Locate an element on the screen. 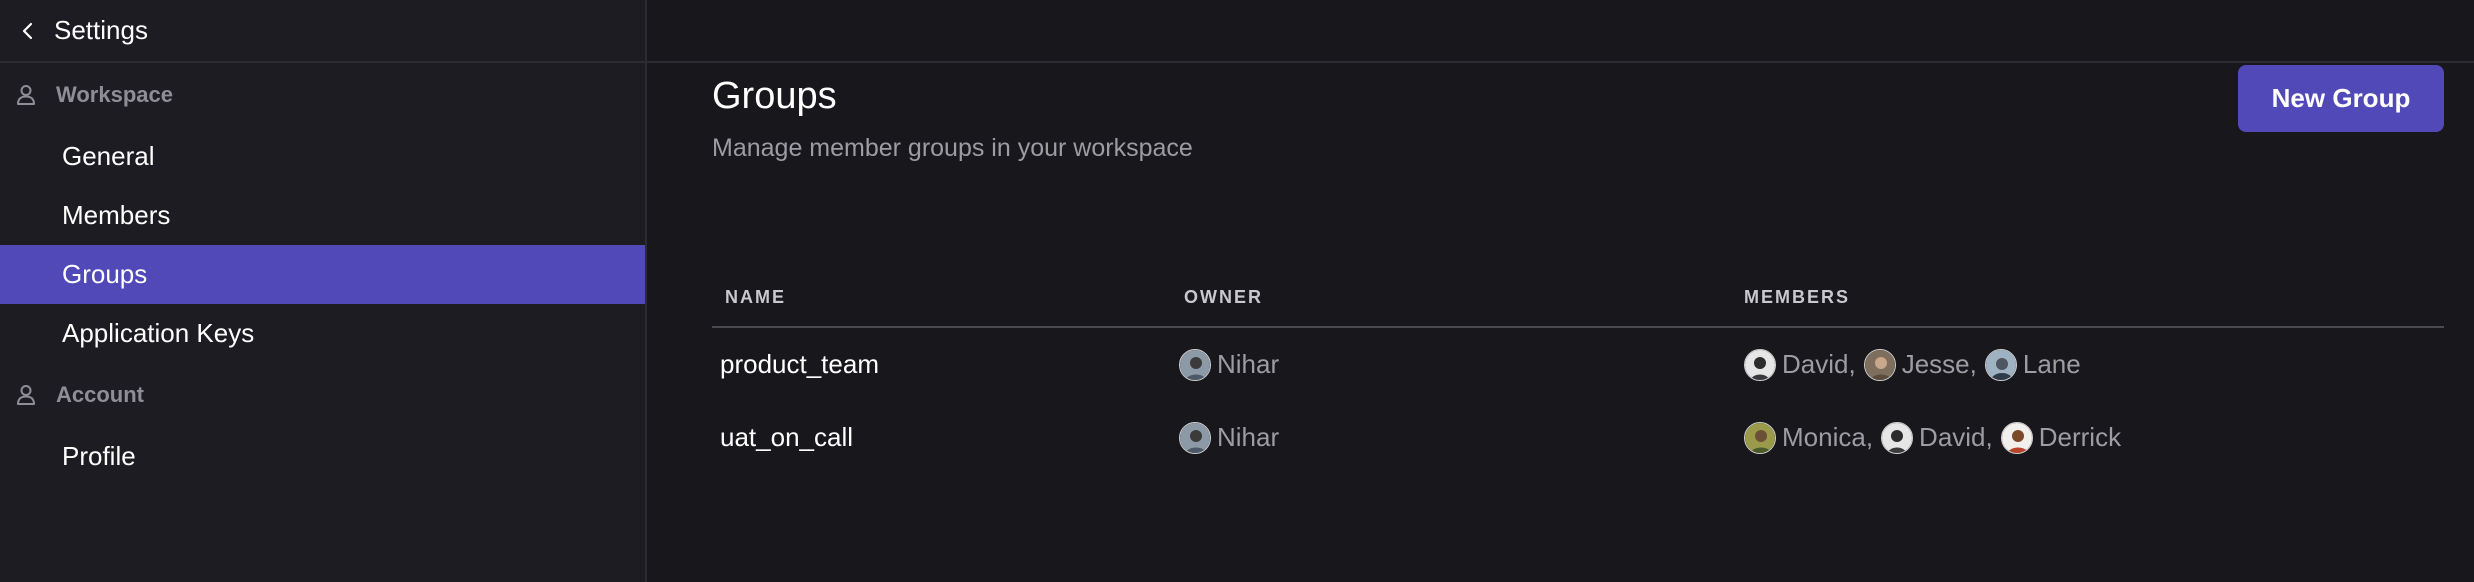  member-chip: Jesse, is located at coordinates (1920, 364).